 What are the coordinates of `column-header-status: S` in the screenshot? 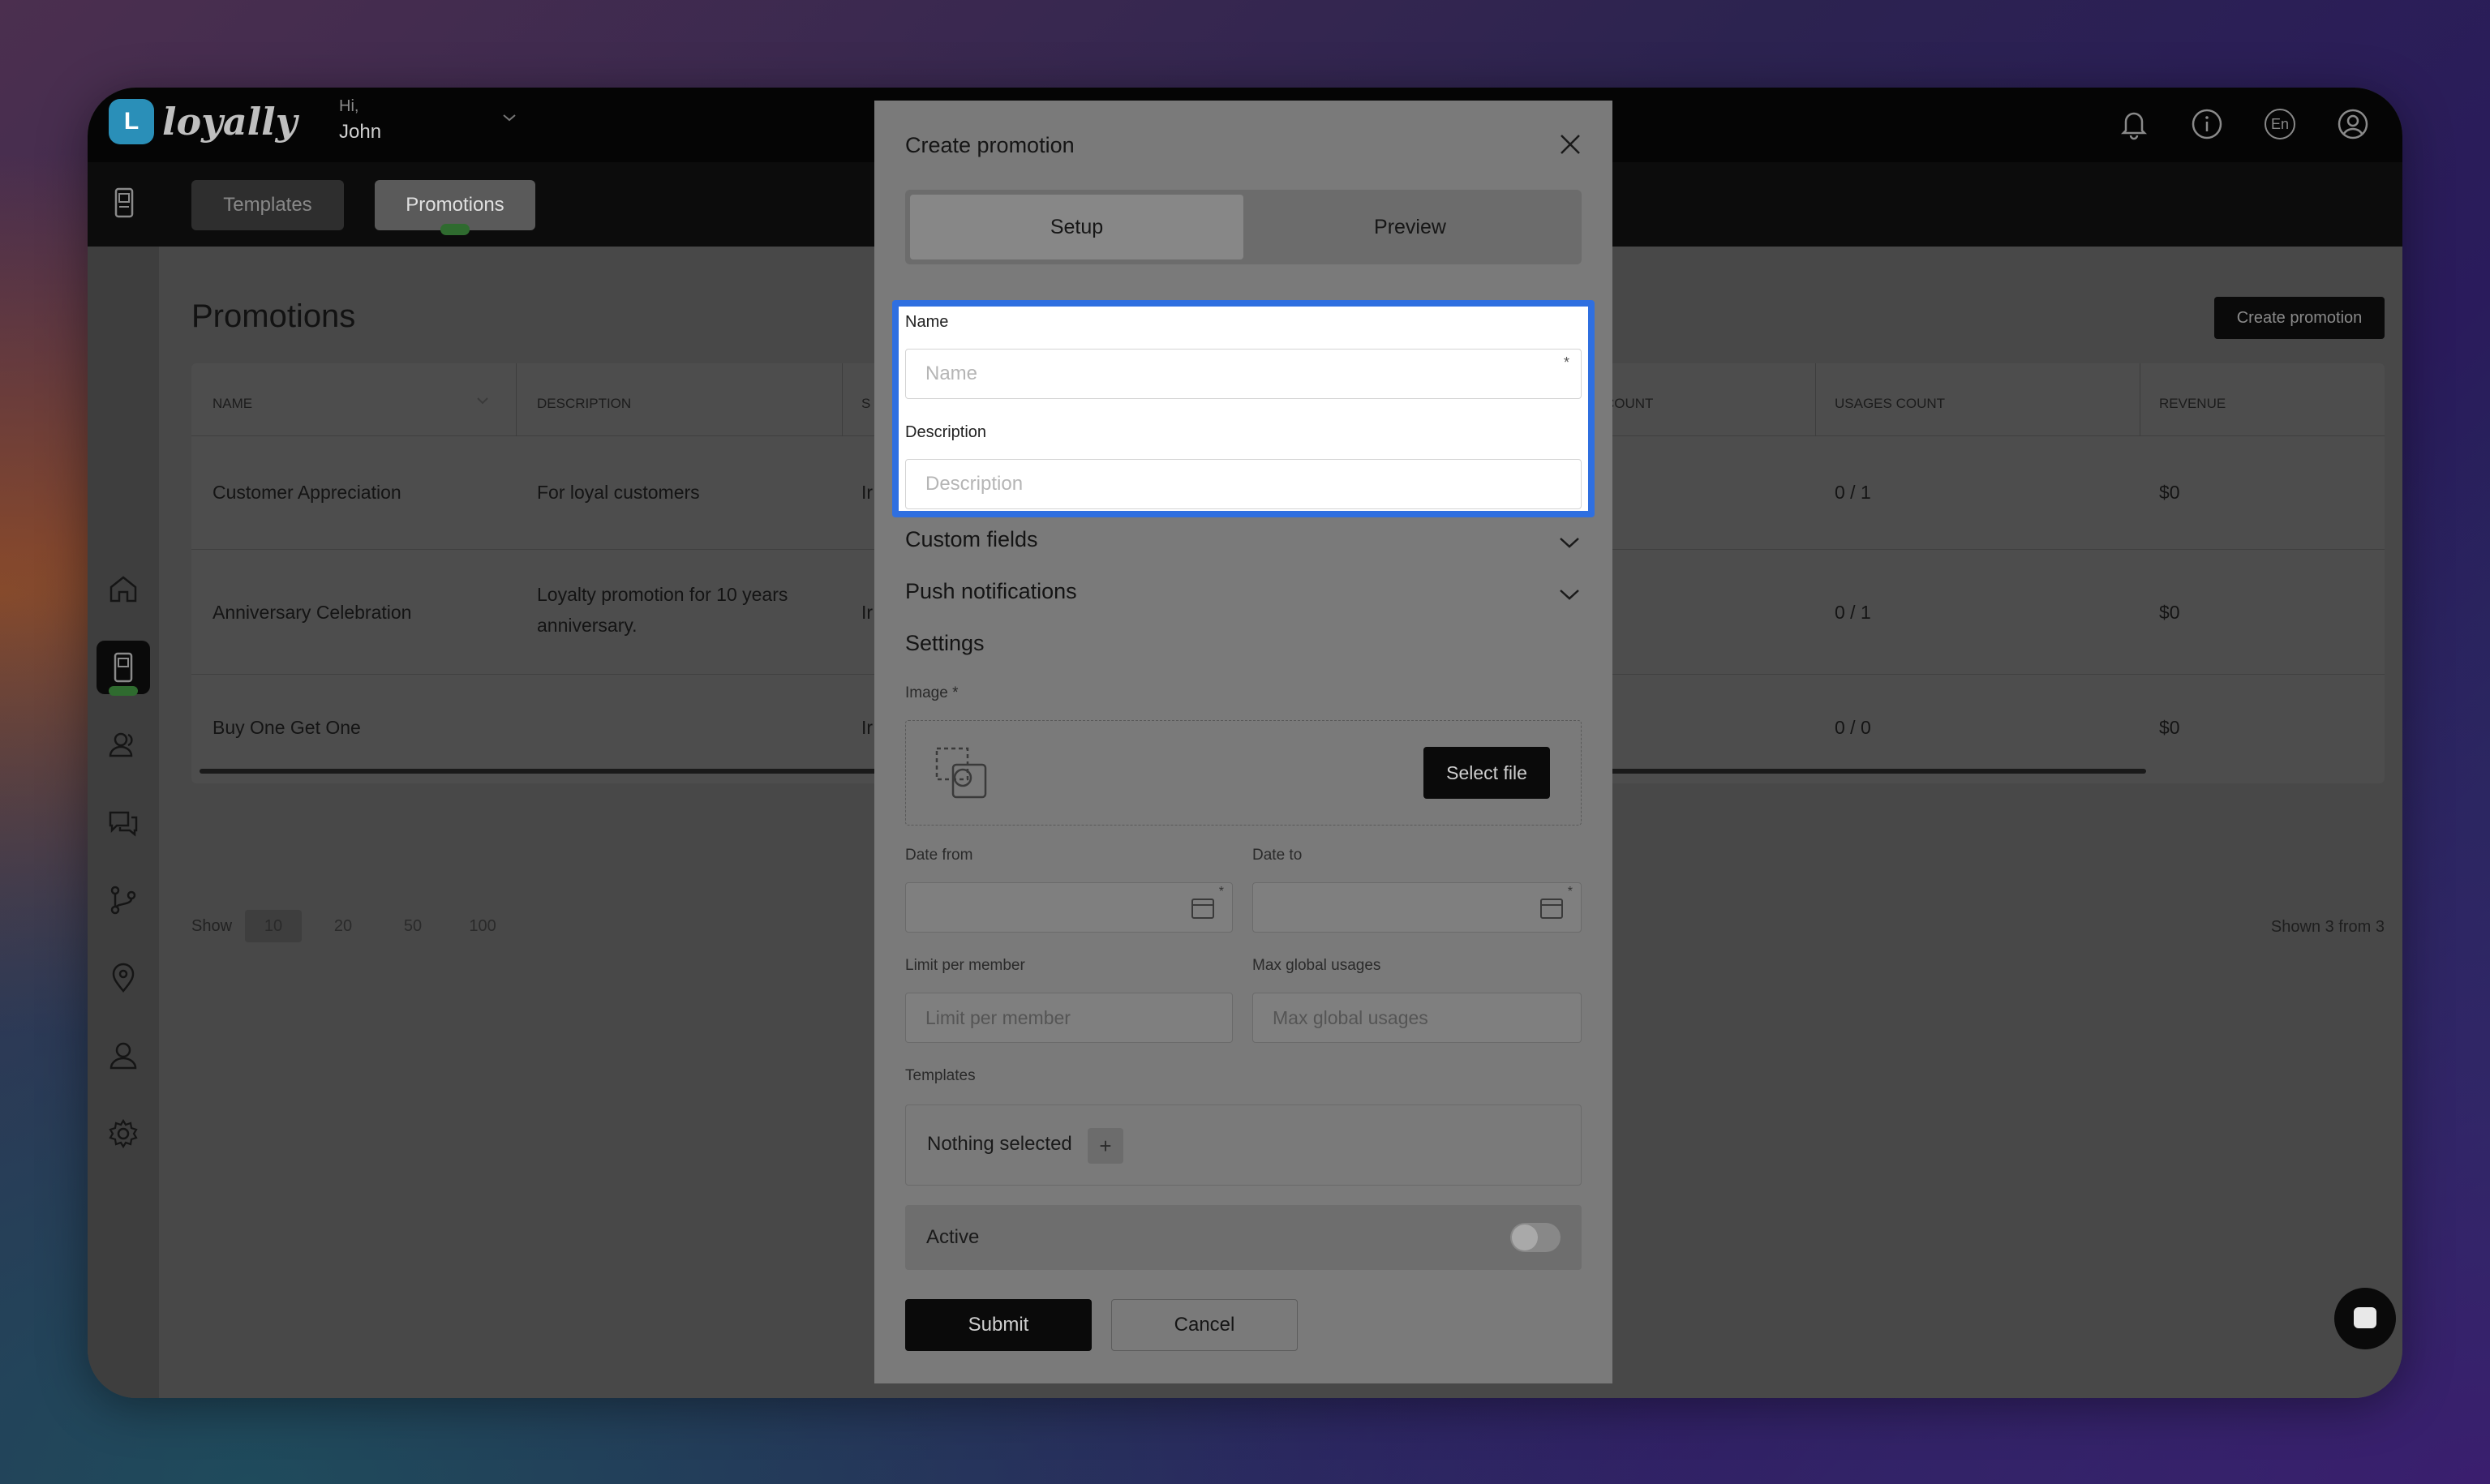 It's located at (866, 404).